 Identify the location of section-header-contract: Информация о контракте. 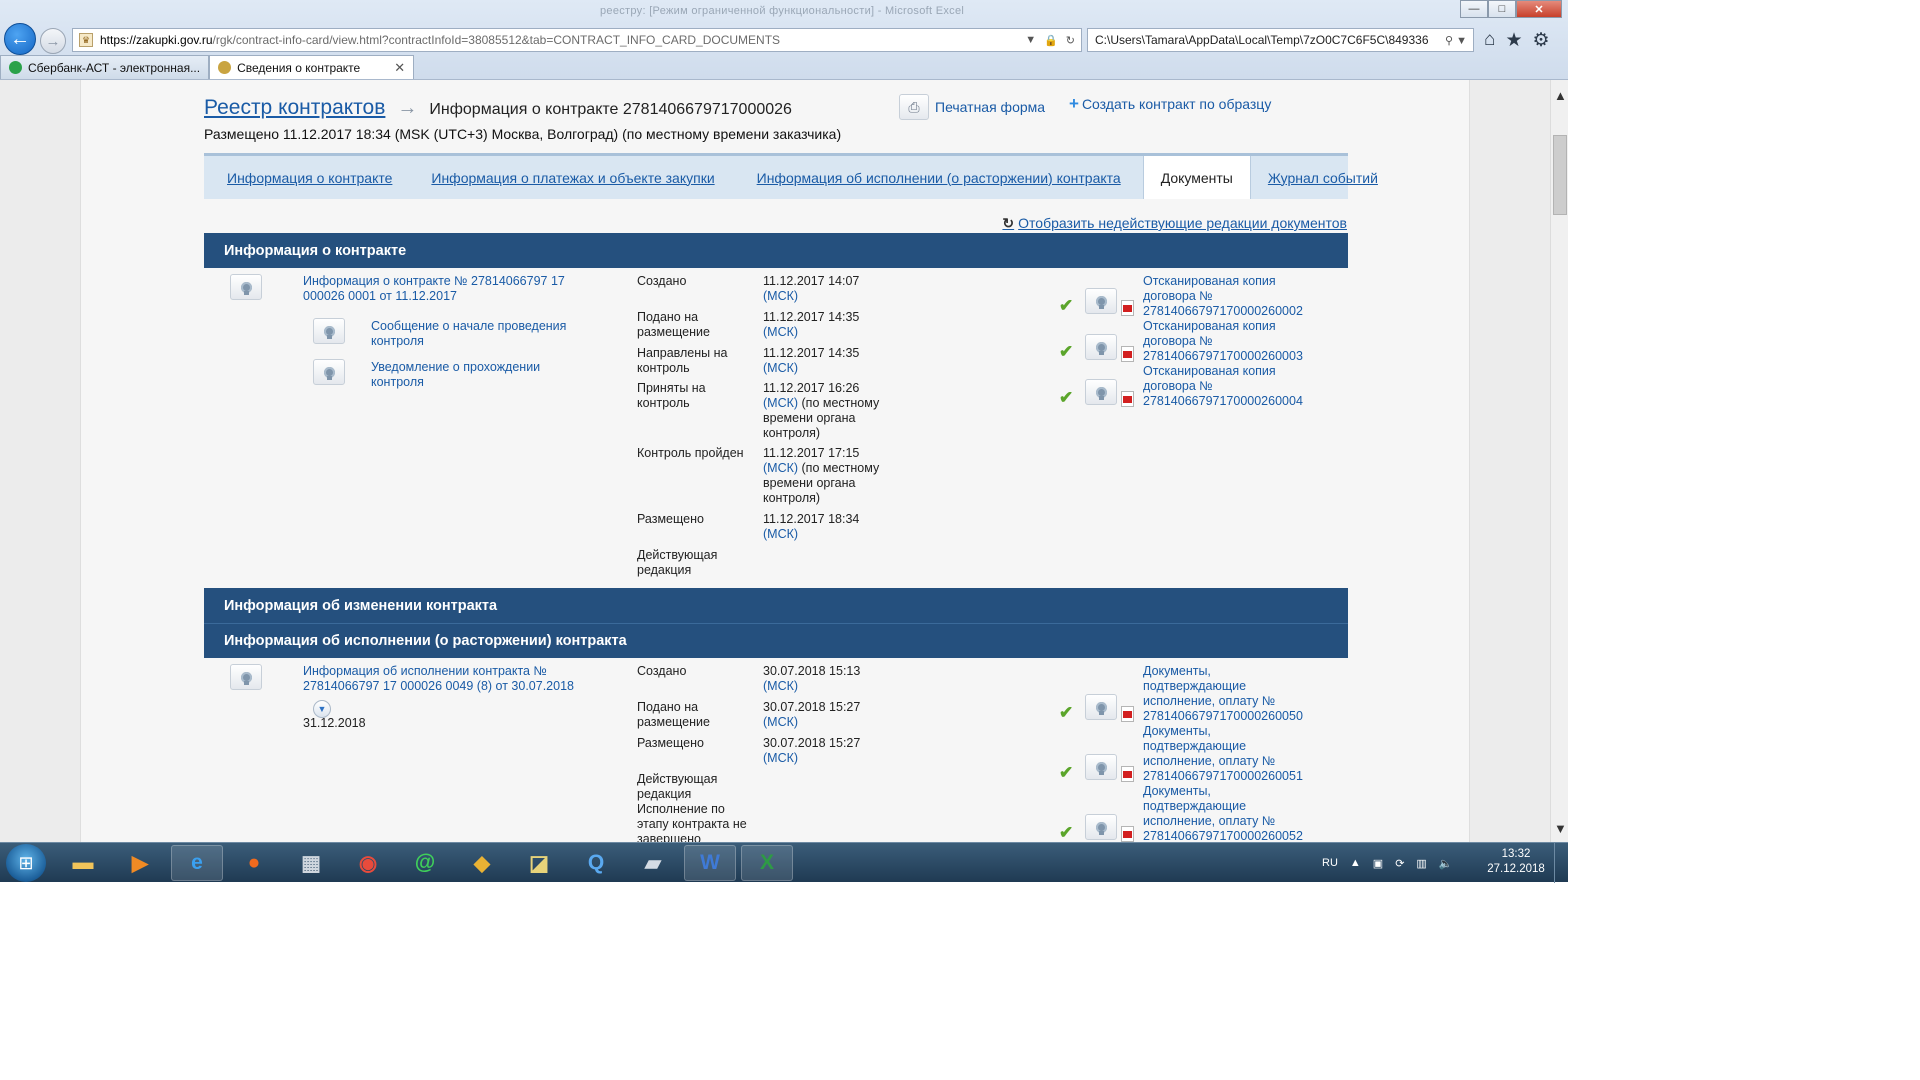
(776, 250).